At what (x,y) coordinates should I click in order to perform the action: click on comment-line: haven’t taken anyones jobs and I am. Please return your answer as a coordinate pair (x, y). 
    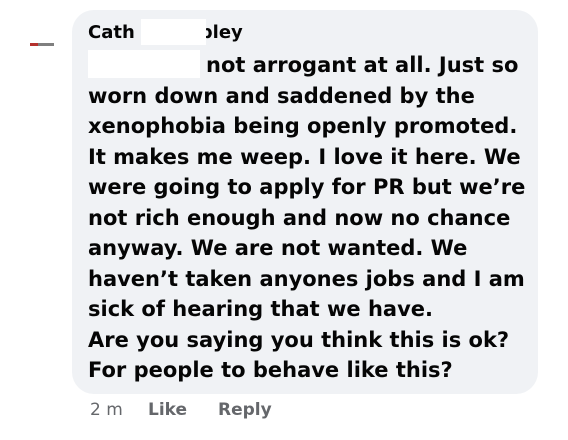
    Looking at the image, I should click on (306, 278).